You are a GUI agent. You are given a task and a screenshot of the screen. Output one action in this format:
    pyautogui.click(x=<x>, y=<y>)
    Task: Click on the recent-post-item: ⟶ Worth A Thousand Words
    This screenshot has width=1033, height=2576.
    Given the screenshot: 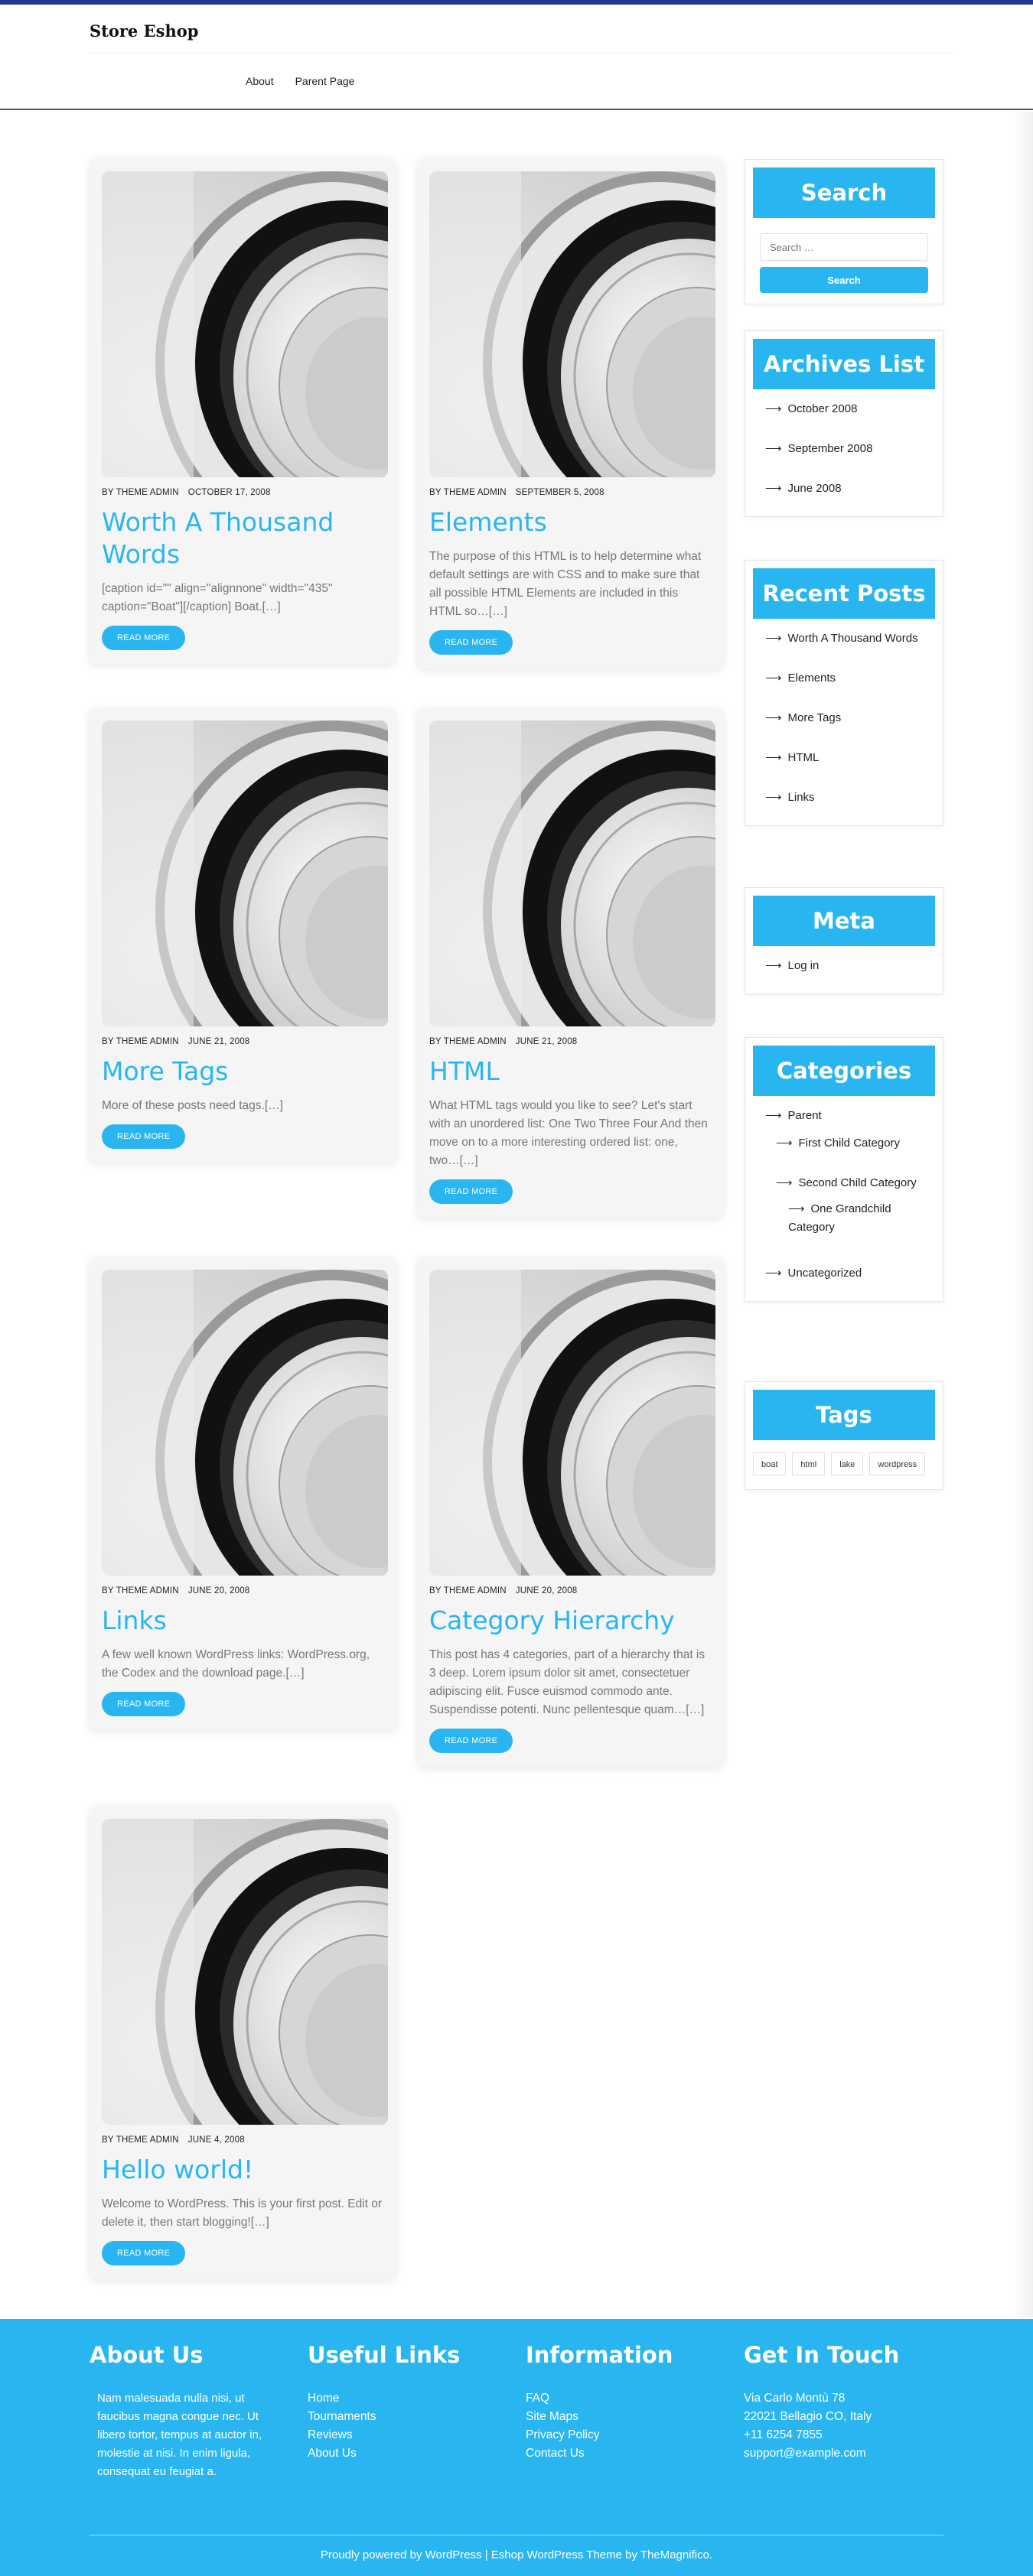 What is the action you would take?
    pyautogui.click(x=849, y=638)
    